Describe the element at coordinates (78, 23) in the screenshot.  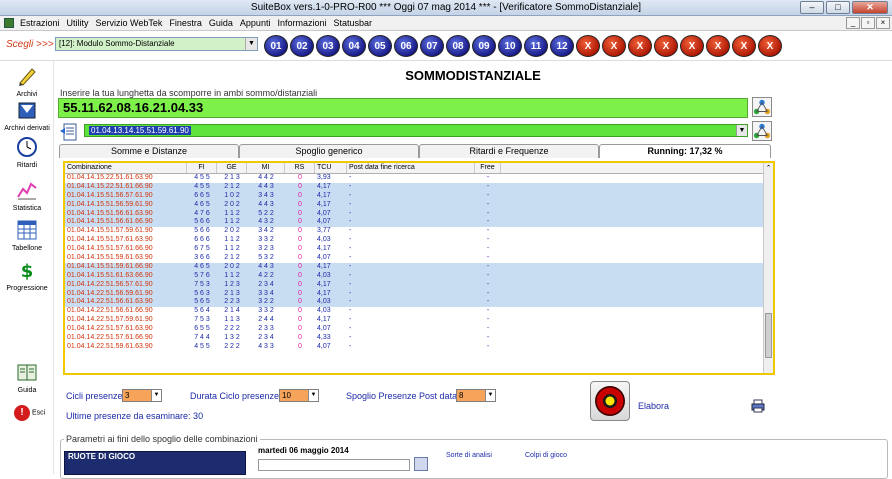
I see `menu-utility: Utility` at that location.